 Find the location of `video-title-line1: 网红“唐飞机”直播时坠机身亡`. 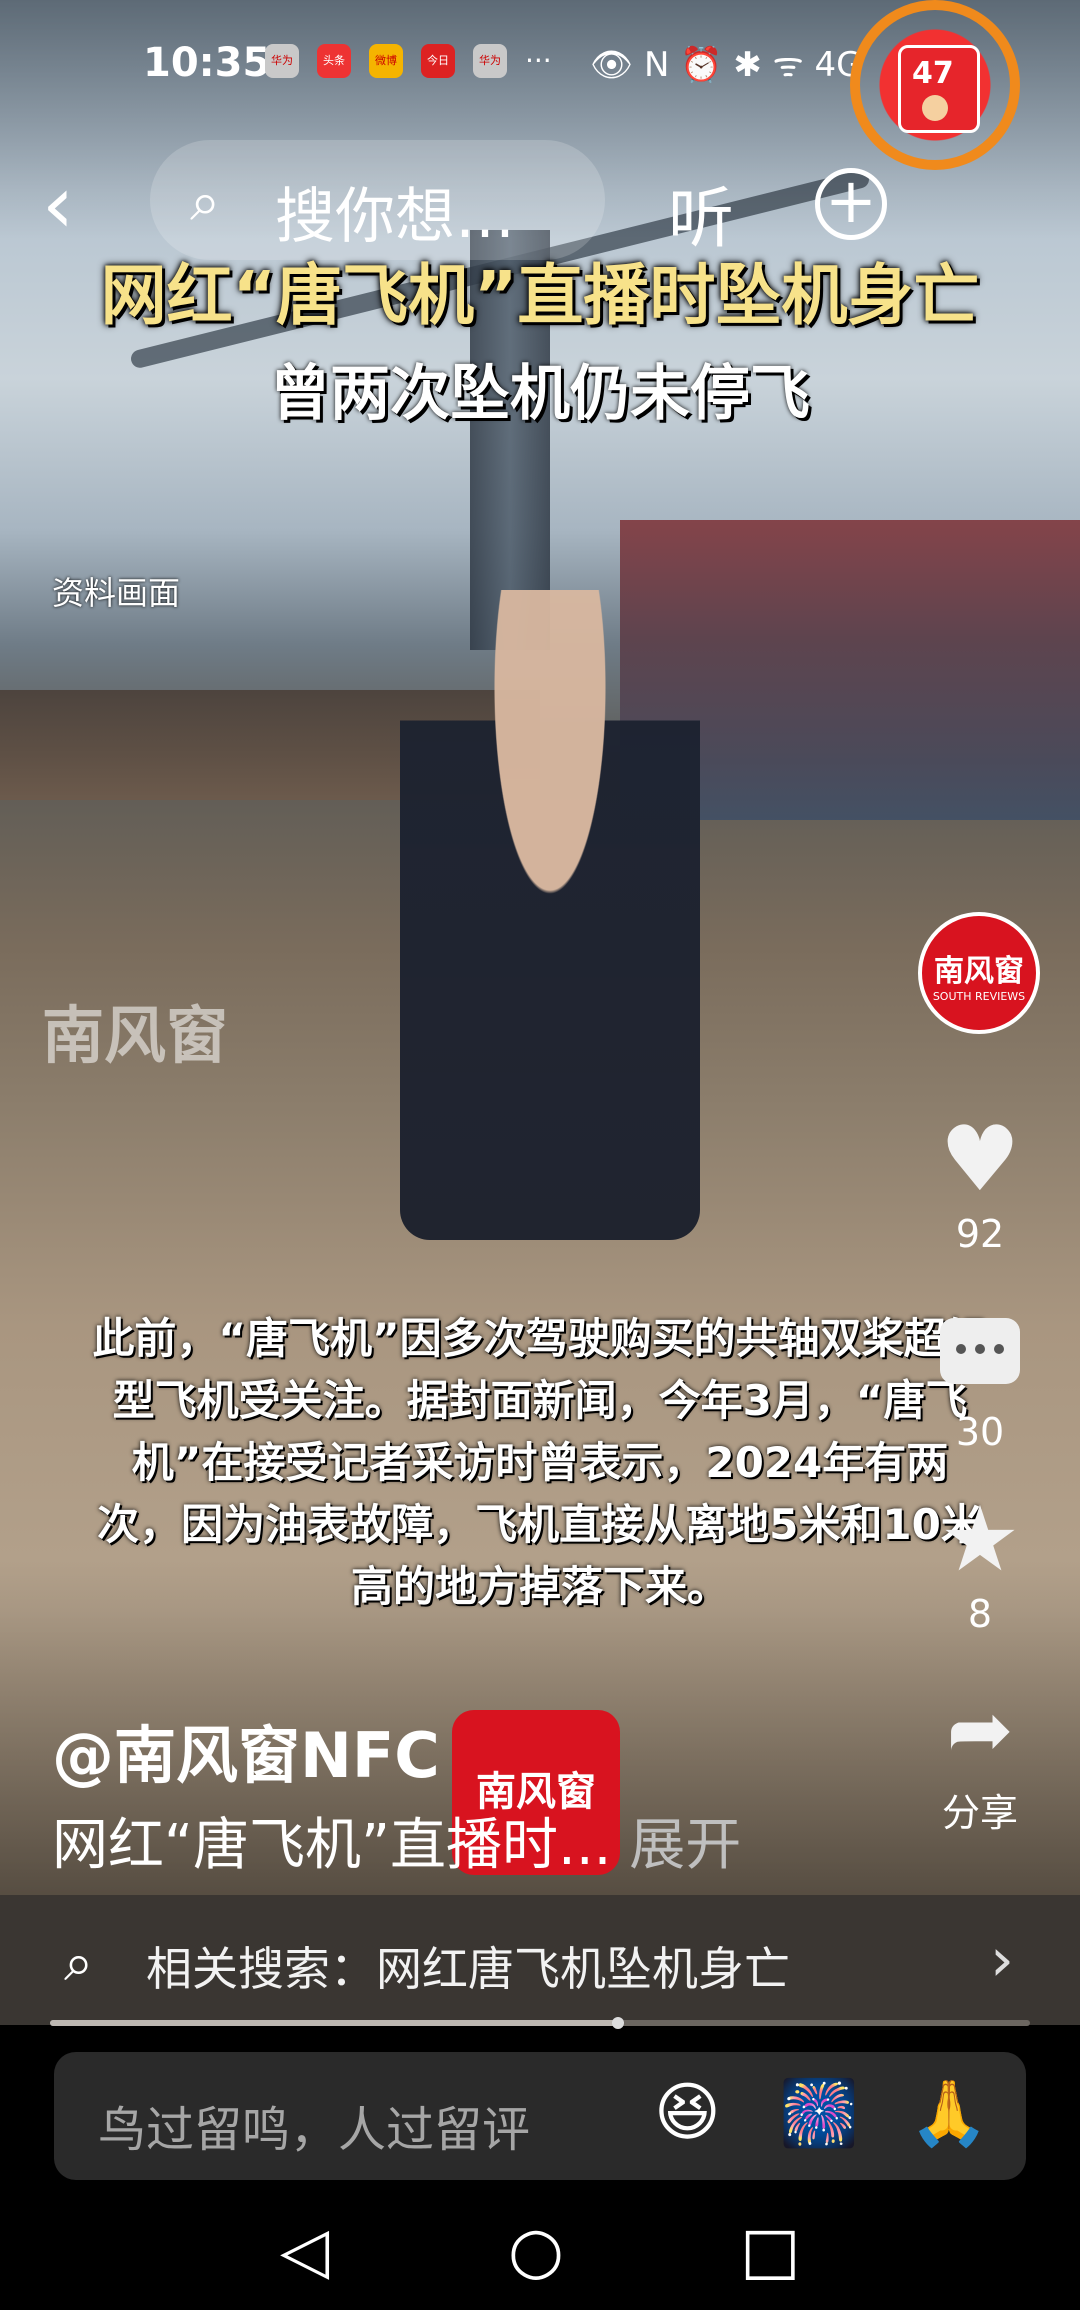

video-title-line1: 网红“唐飞机”直播时坠机身亡 is located at coordinates (540, 295).